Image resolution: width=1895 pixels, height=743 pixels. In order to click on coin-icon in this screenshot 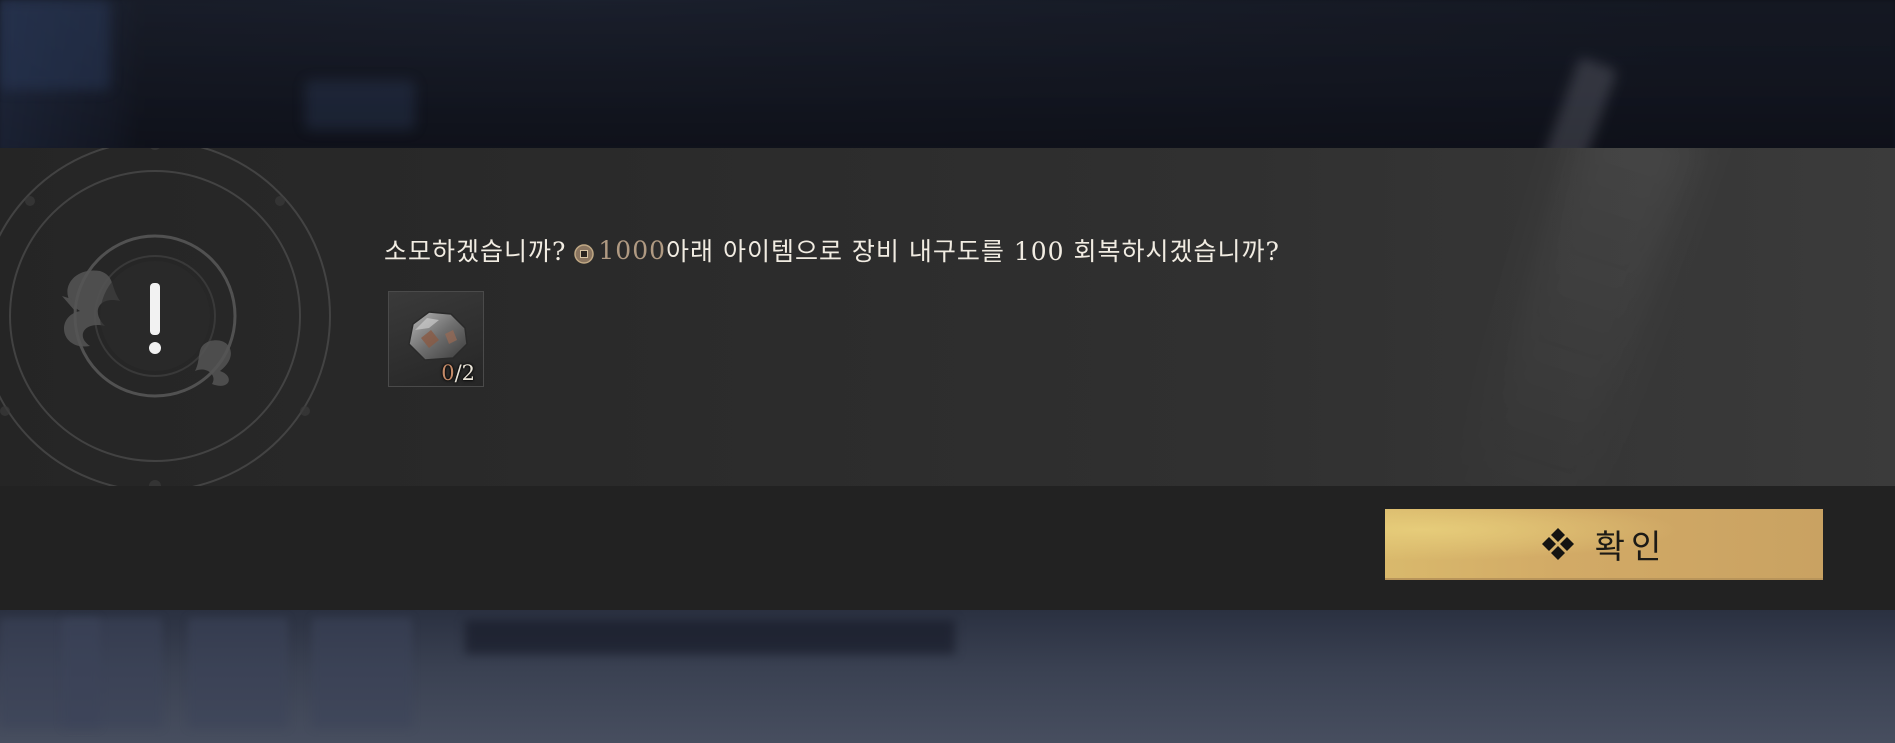, I will do `click(584, 252)`.